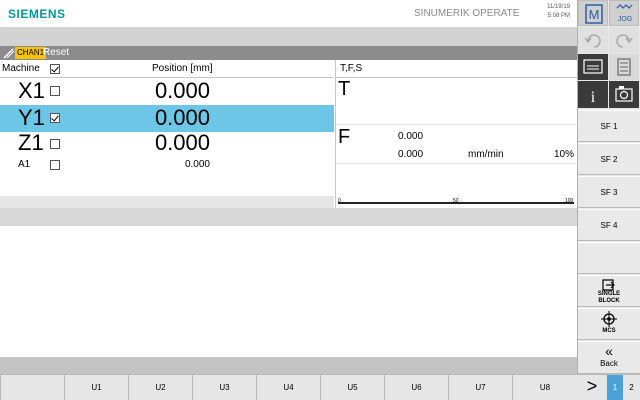 The image size is (640, 400). Describe the element at coordinates (167, 202) in the screenshot. I see `table-footer` at that location.